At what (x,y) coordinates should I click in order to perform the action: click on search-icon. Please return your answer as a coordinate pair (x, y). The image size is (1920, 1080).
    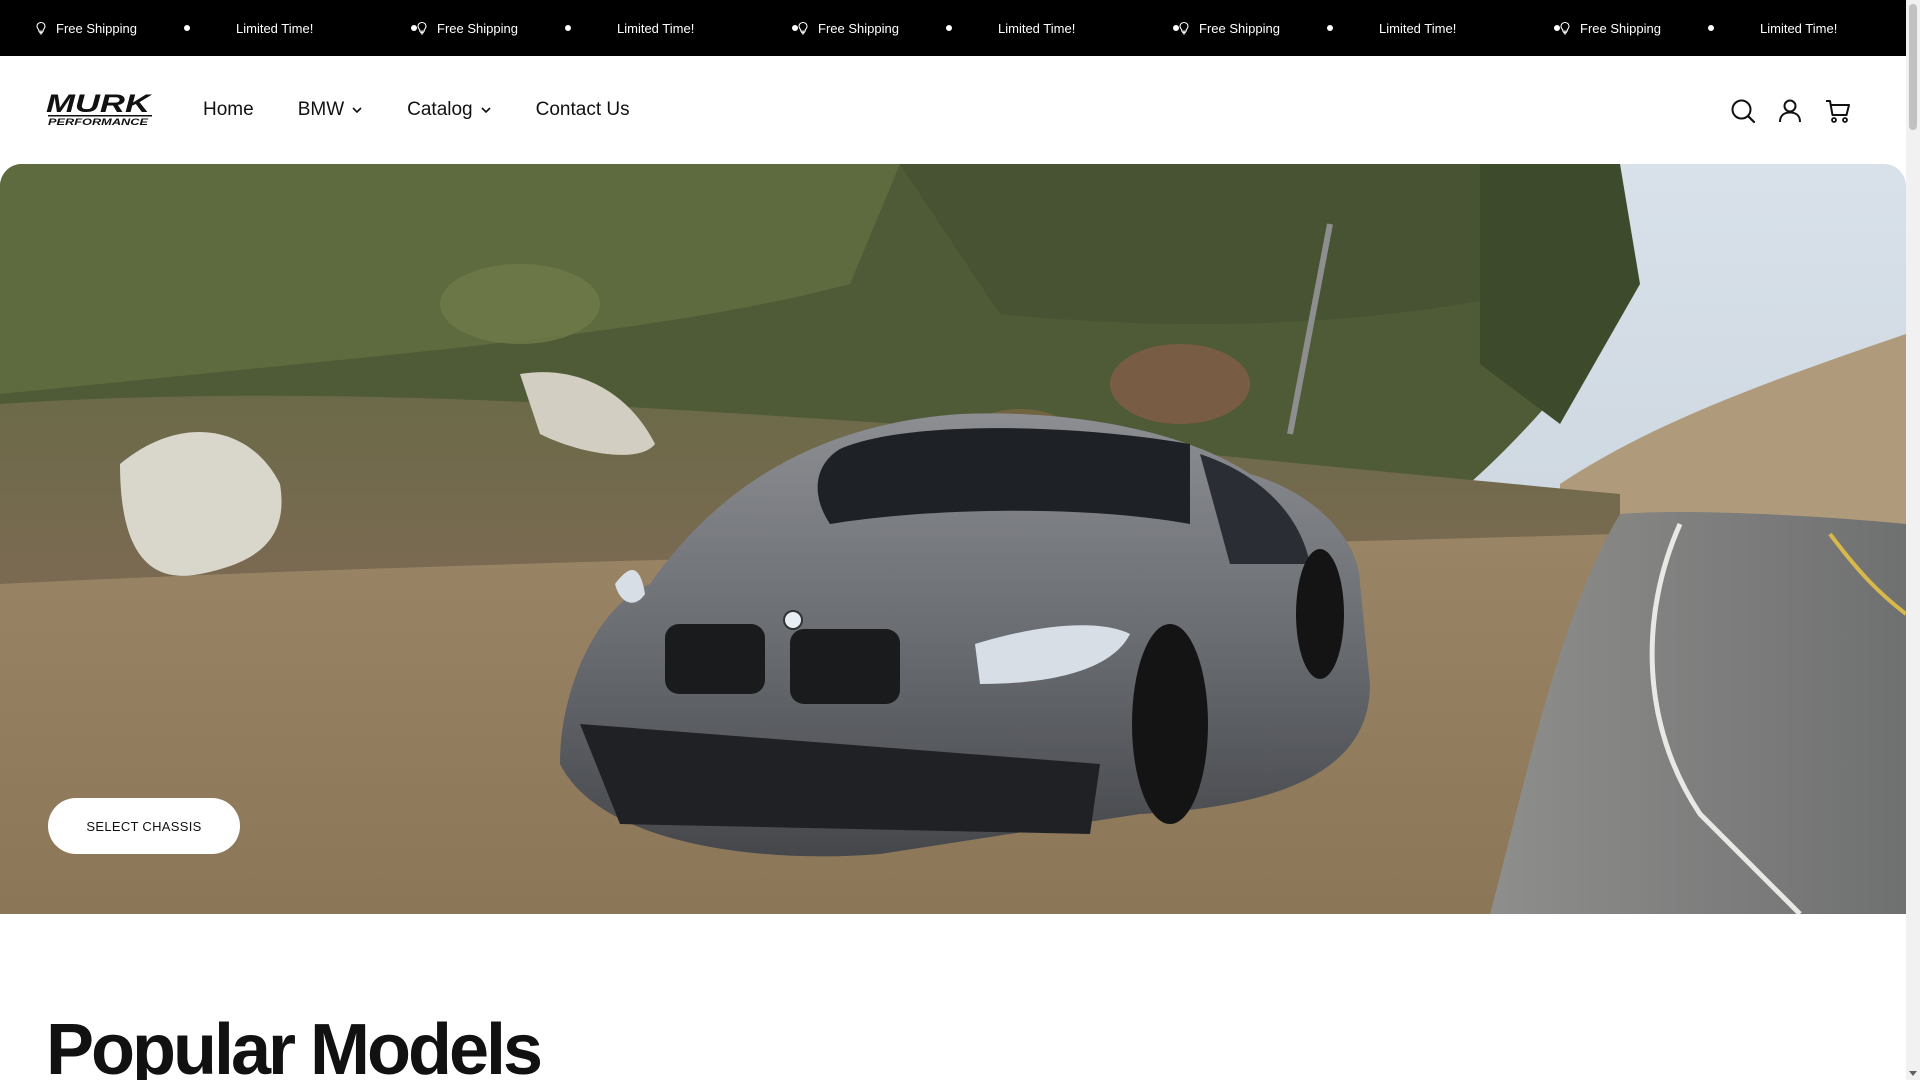
    Looking at the image, I should click on (1743, 111).